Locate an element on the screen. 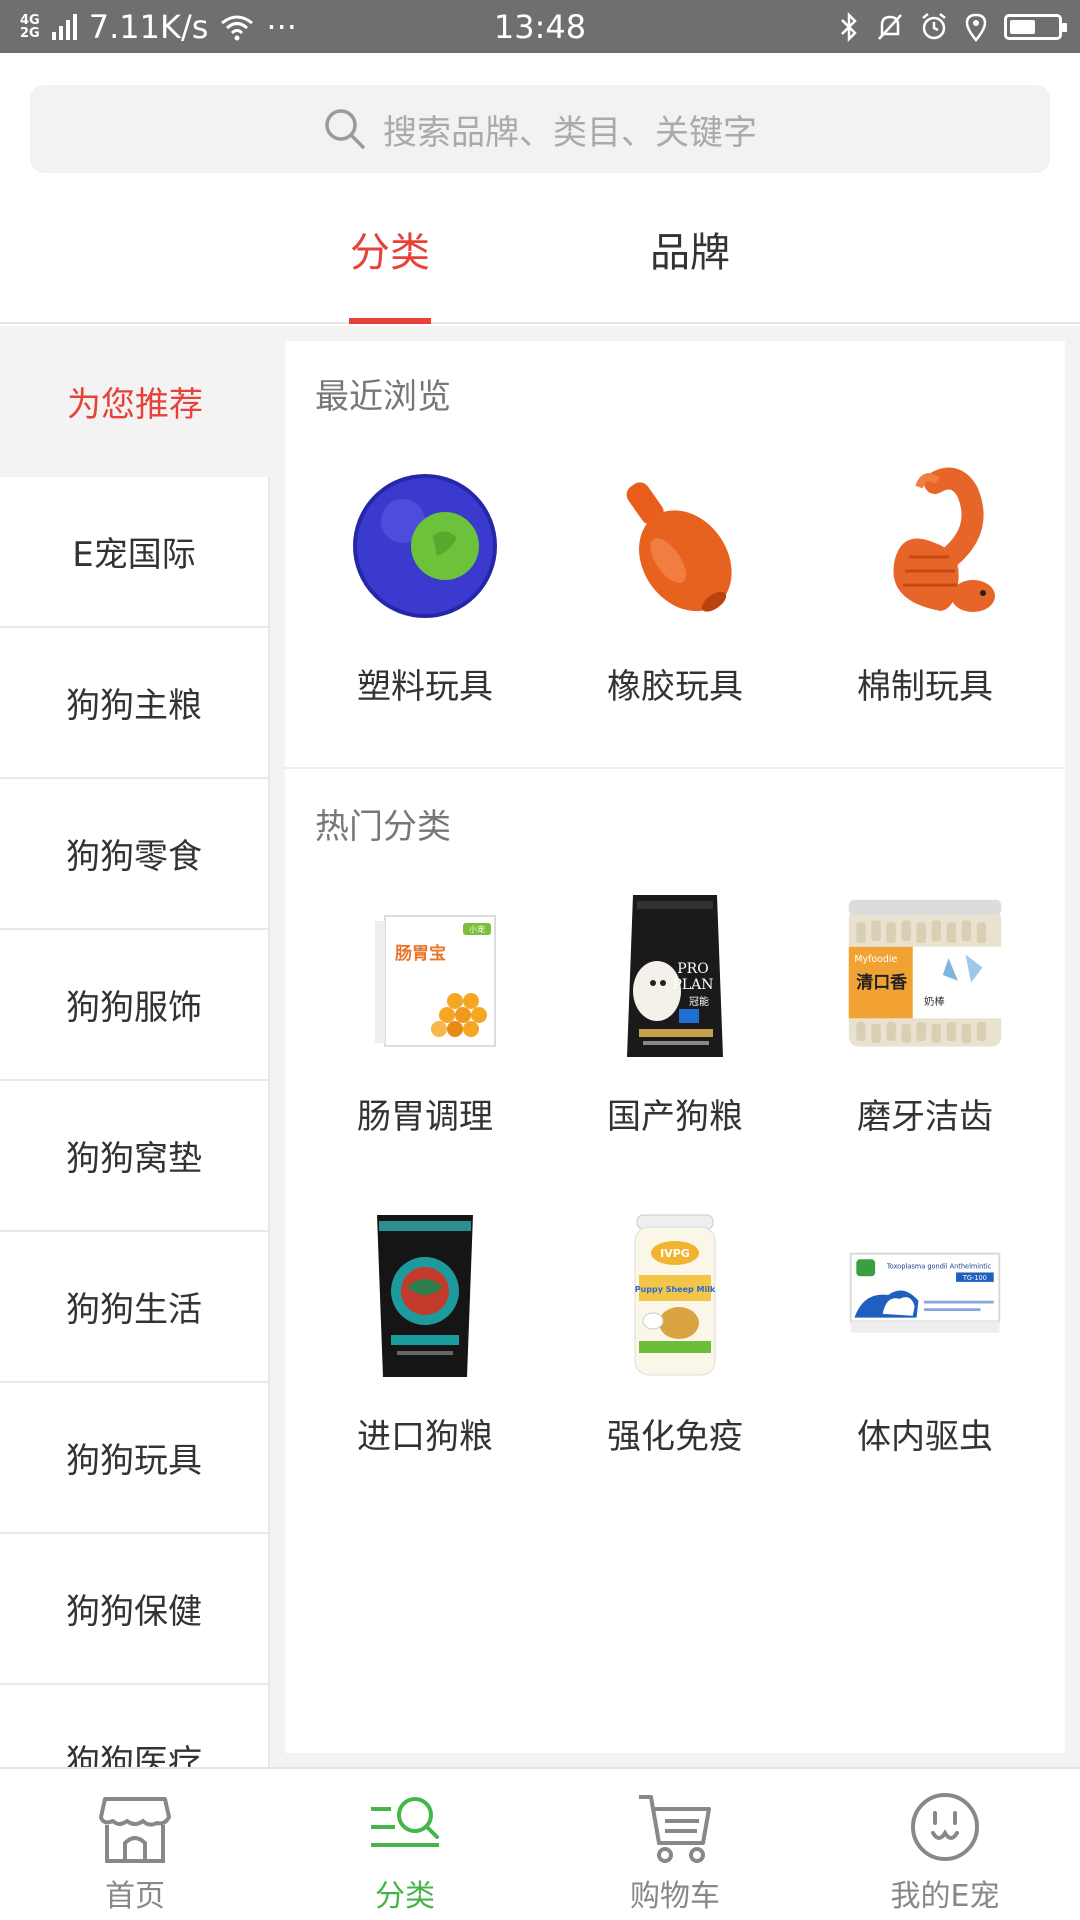 Image resolution: width=1080 pixels, height=1920 pixels. search-icon is located at coordinates (345, 129).